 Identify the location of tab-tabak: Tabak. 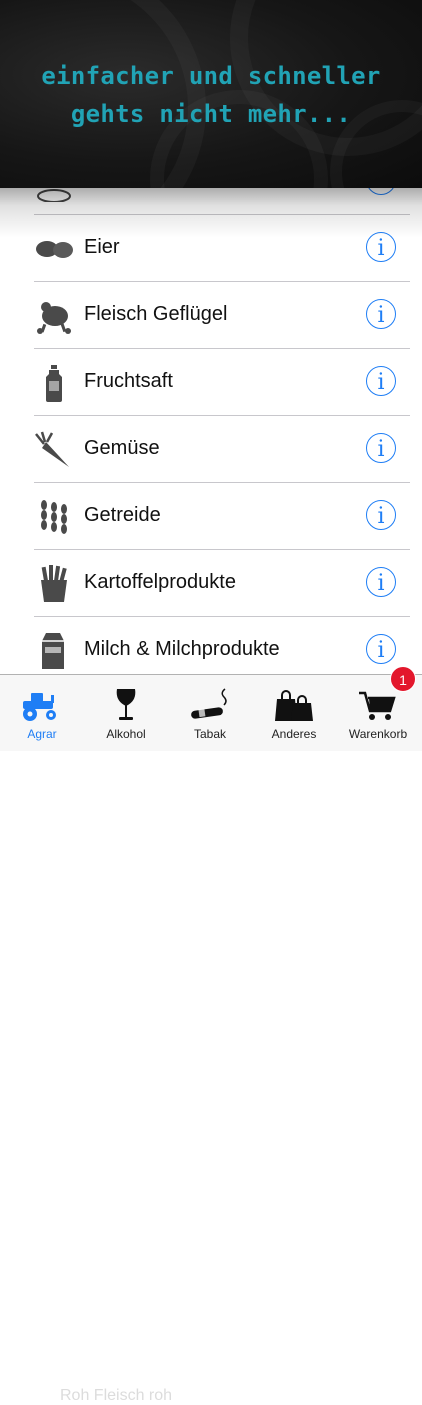
(210, 713).